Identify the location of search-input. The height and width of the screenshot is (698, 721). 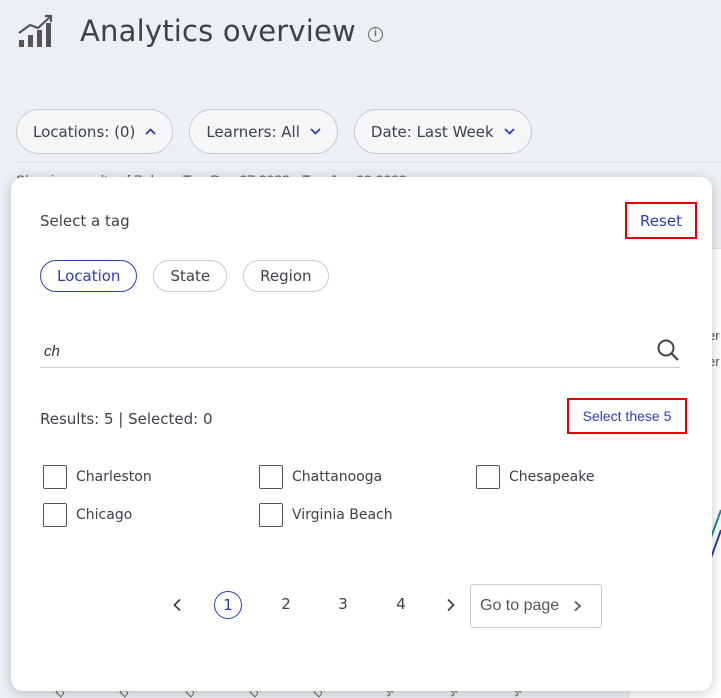
(339, 351).